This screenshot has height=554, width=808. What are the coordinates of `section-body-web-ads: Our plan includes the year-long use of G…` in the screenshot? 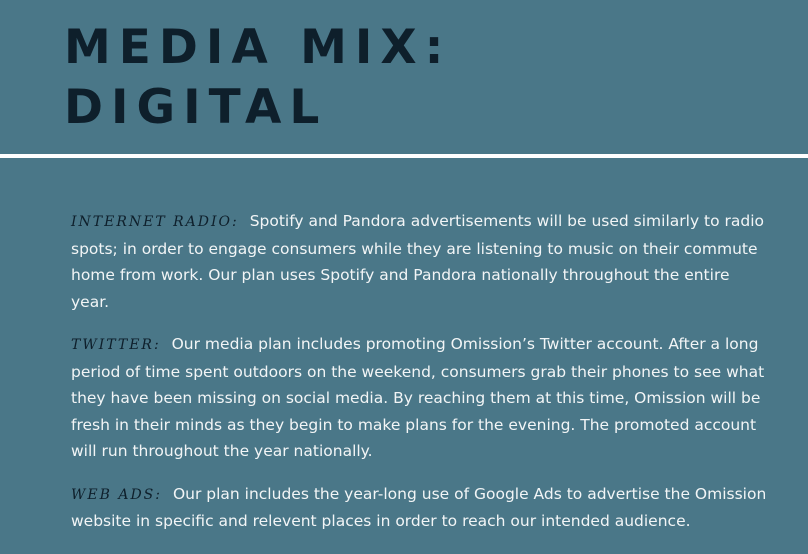 It's located at (419, 507).